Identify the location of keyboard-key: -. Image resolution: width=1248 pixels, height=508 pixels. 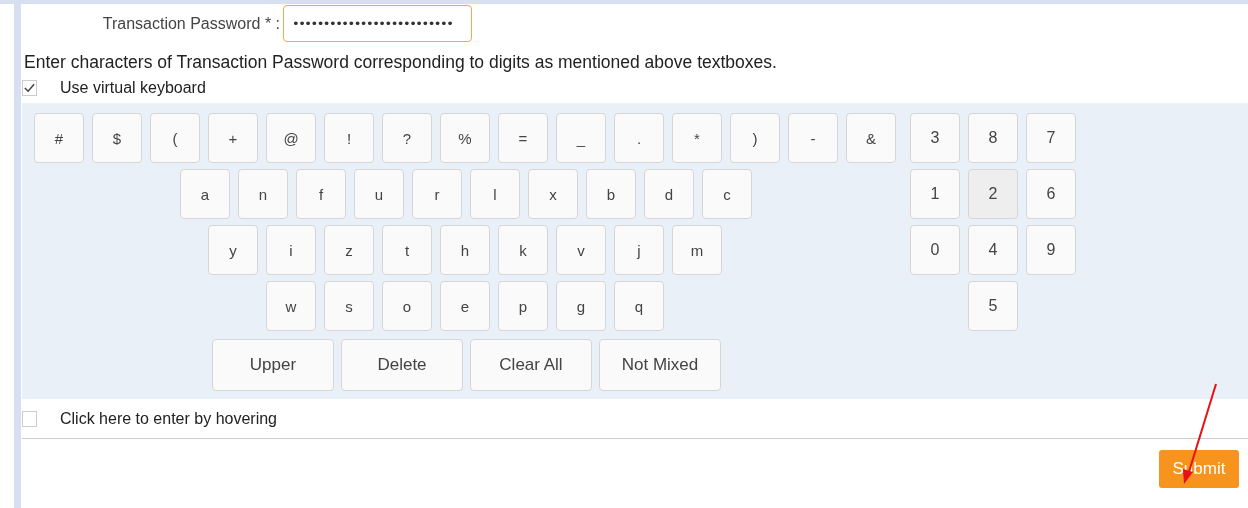
(813, 138).